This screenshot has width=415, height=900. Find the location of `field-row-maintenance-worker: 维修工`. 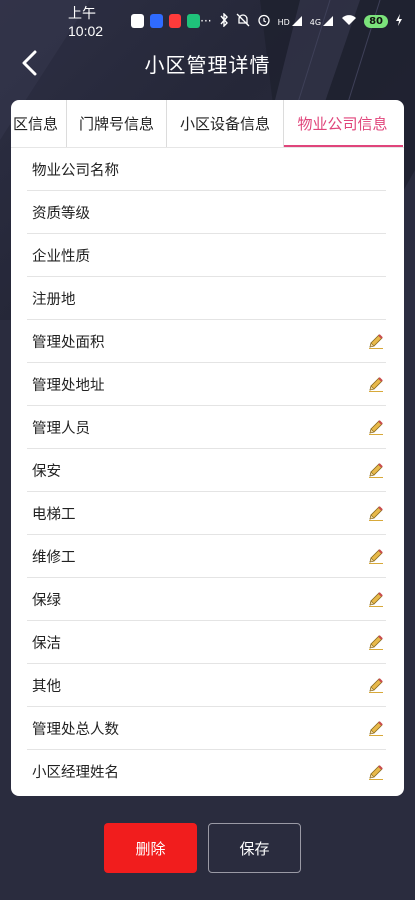

field-row-maintenance-worker: 维修工 is located at coordinates (206, 556).